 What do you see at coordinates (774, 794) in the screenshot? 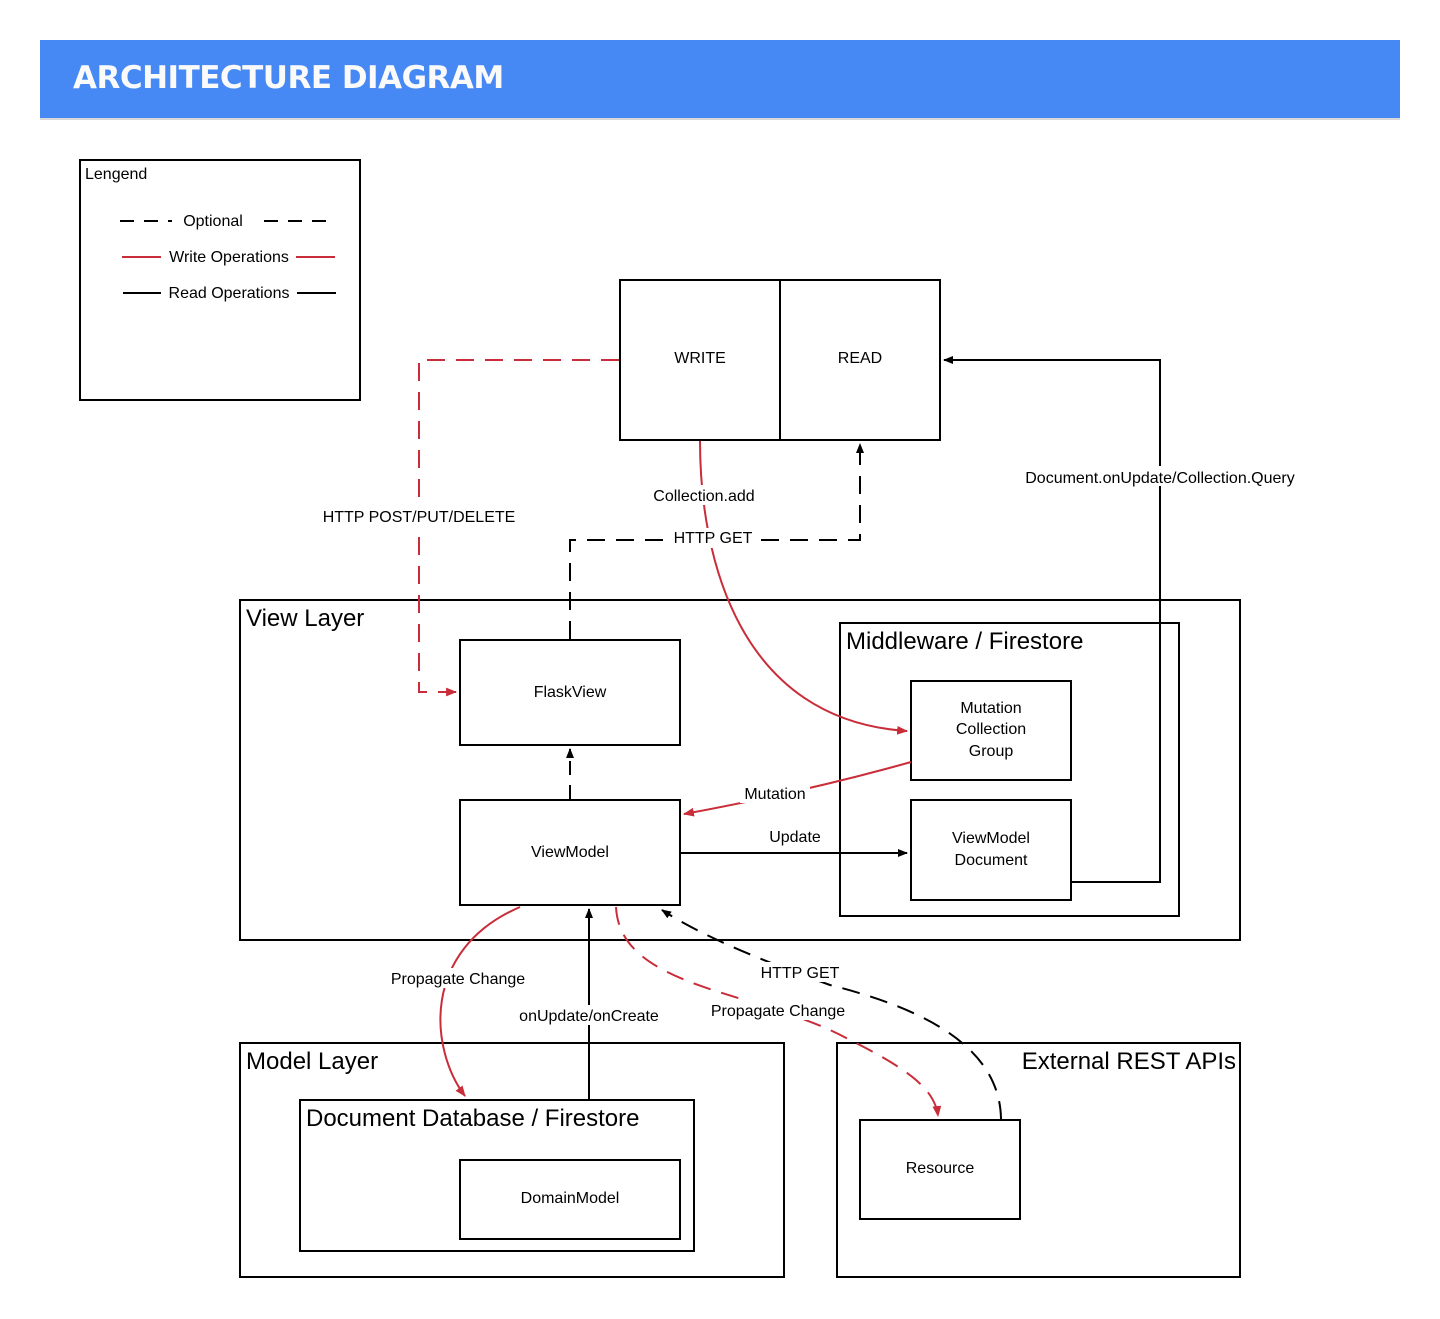
I see `edge-label-mutation: Mutation` at bounding box center [774, 794].